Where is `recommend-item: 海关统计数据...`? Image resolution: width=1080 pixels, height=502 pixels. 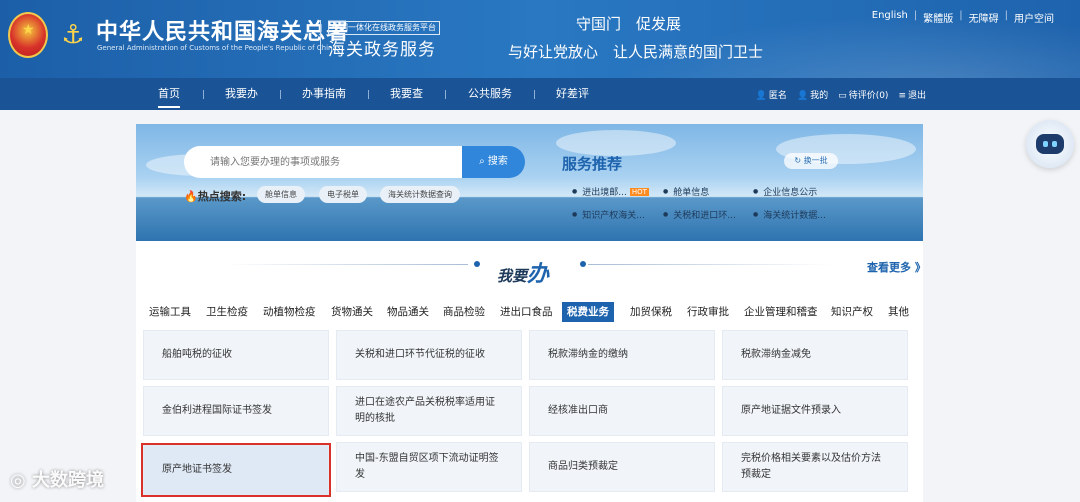 recommend-item: 海关统计数据... is located at coordinates (789, 214).